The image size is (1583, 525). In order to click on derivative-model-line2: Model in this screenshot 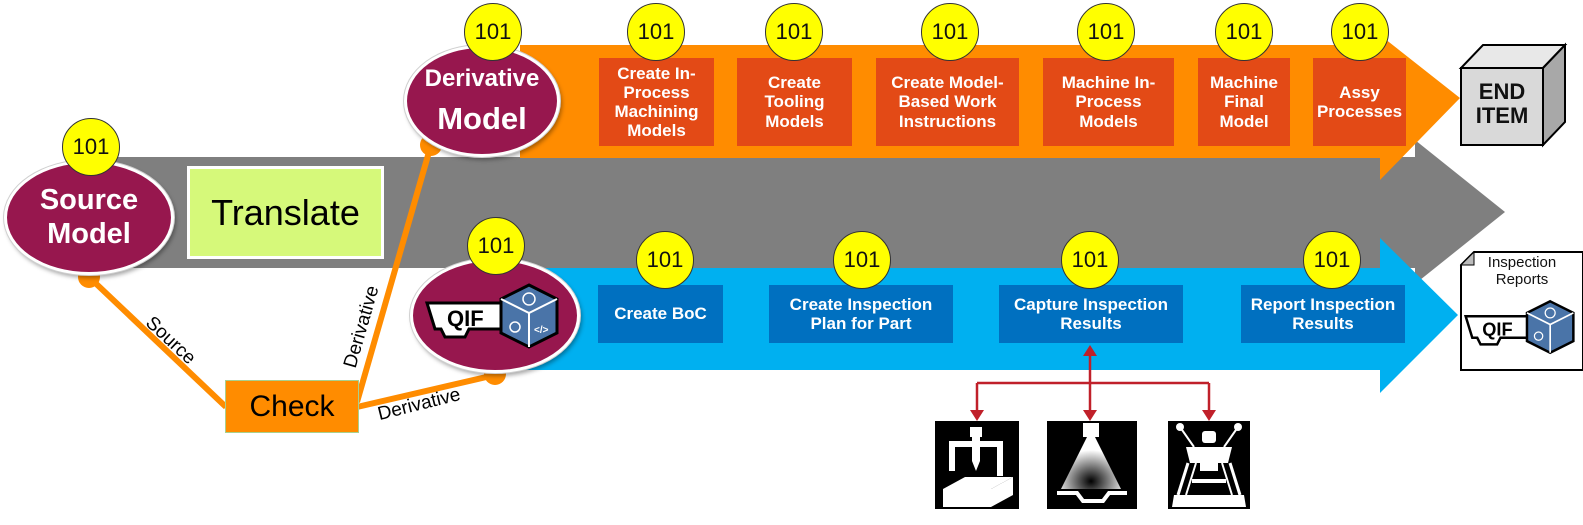, I will do `click(482, 118)`.